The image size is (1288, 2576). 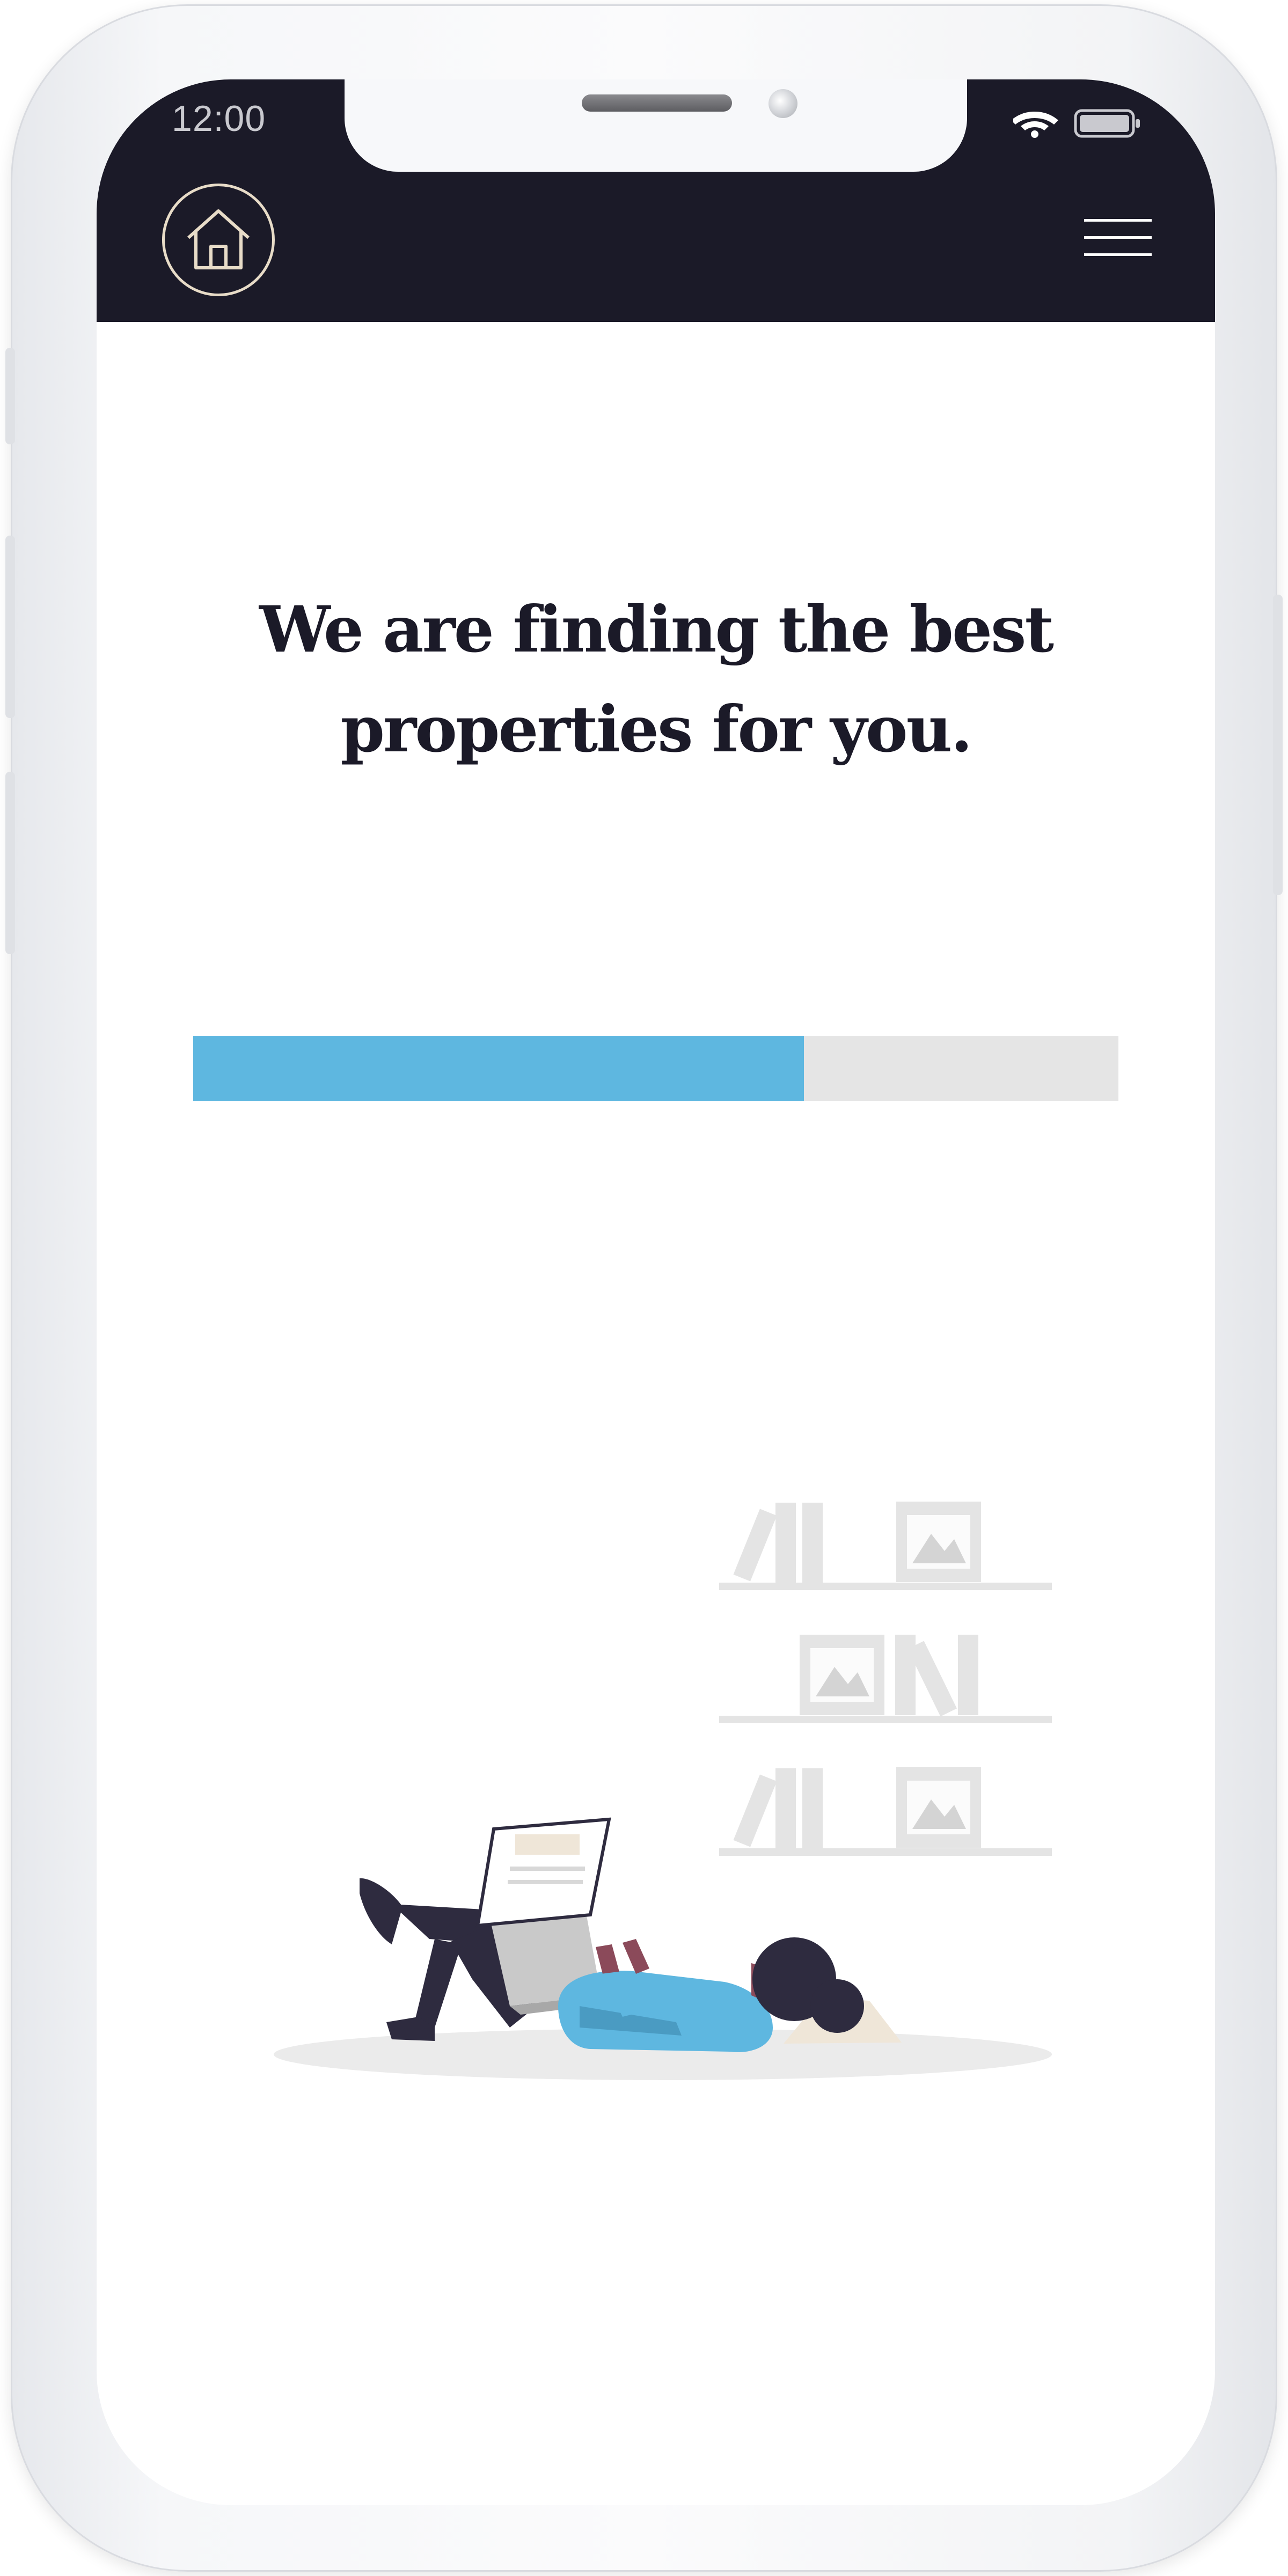 I want to click on home-logo-button, so click(x=218, y=240).